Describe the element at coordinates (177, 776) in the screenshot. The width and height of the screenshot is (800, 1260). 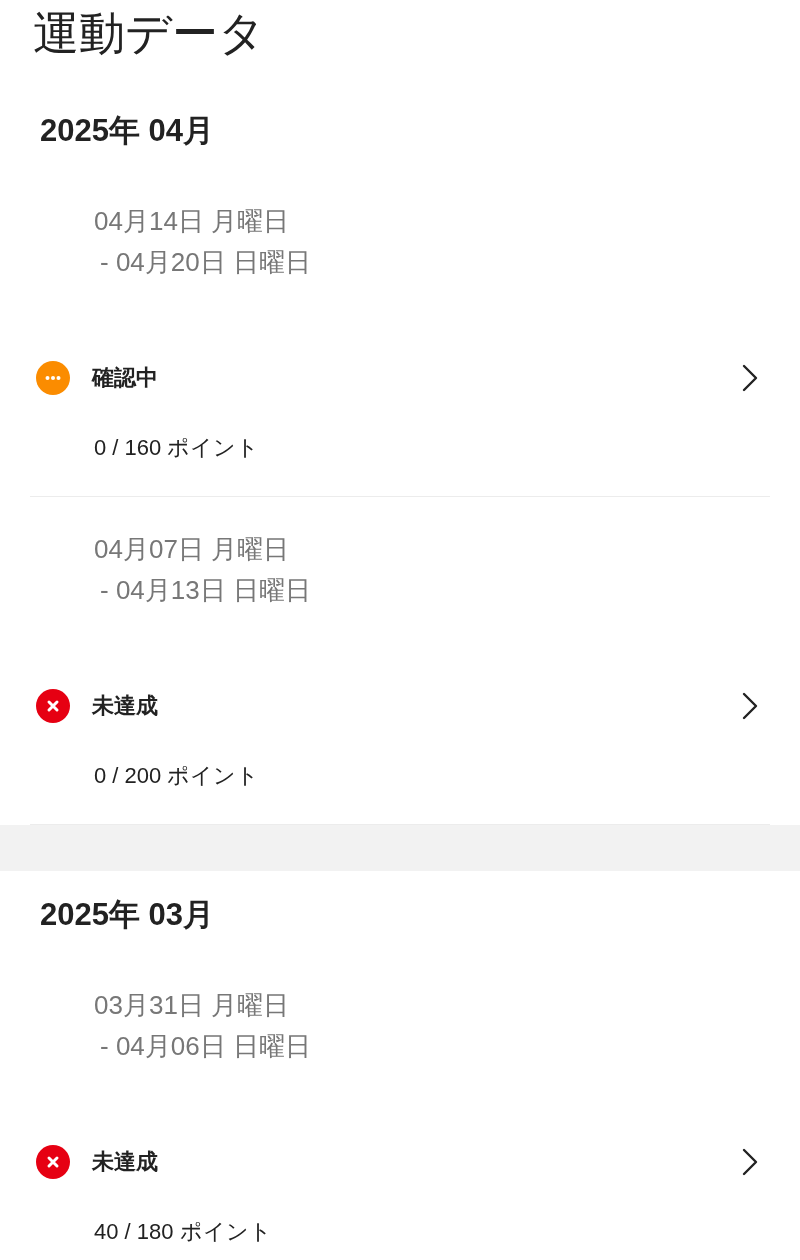
I see `points-progress-text: 0 / 200 ポイント` at that location.